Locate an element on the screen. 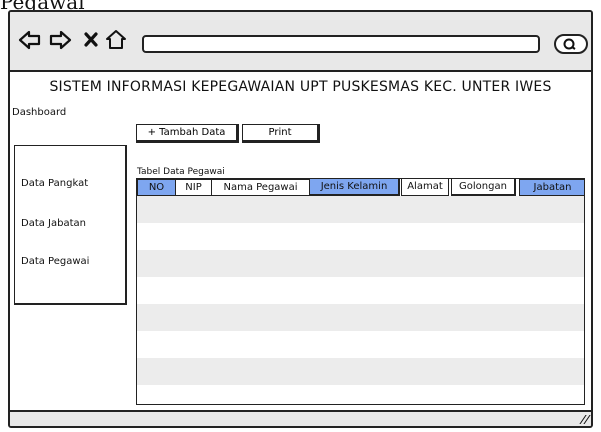 This screenshot has width=601, height=432. column-header-no: NO is located at coordinates (156, 187).